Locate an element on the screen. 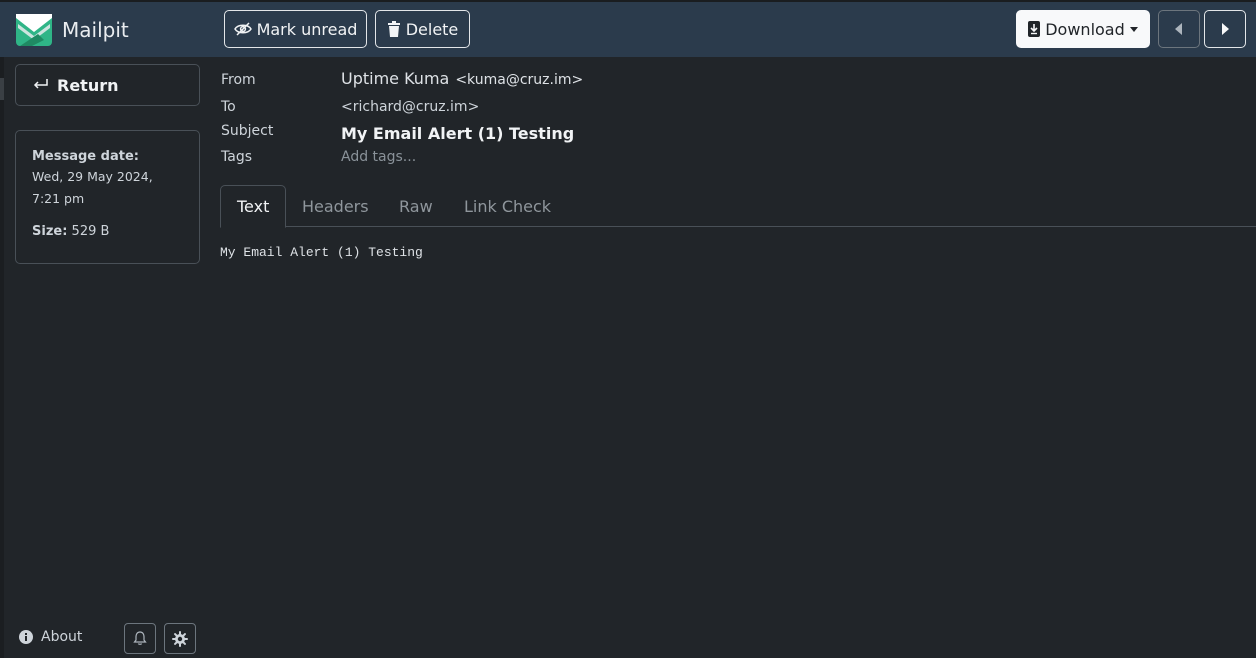 This screenshot has height=658, width=1256. brand: Mailpit is located at coordinates (71, 30).